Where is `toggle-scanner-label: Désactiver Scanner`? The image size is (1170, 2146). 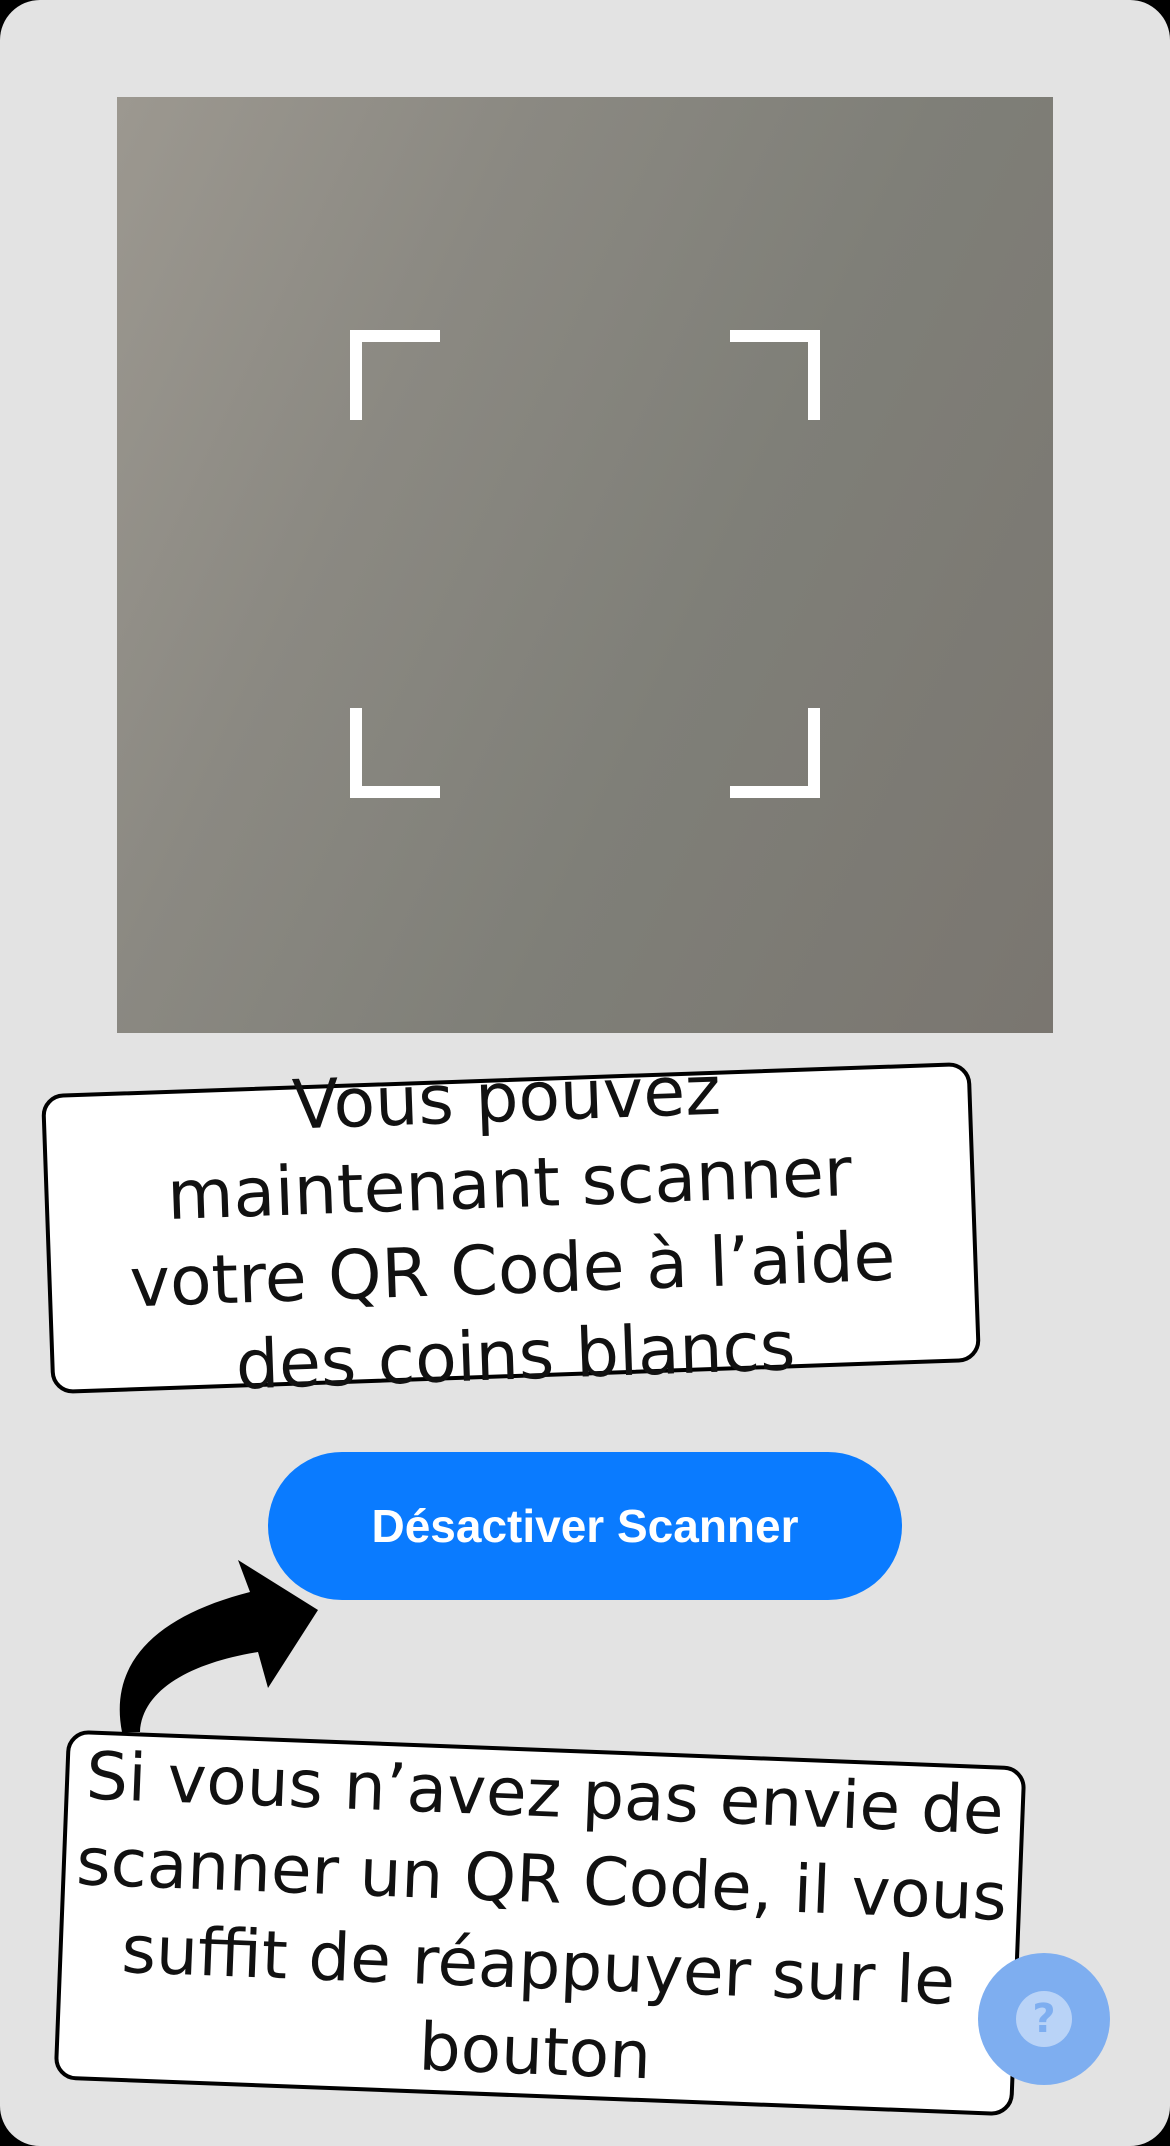 toggle-scanner-label: Désactiver Scanner is located at coordinates (585, 1526).